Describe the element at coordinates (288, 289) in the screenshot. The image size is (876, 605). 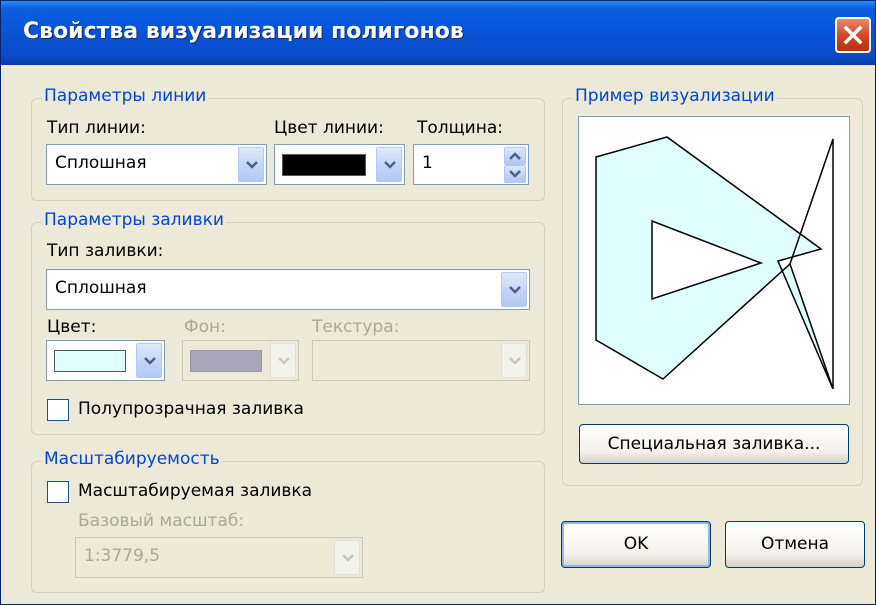
I see `fill-type-select: Сплошная` at that location.